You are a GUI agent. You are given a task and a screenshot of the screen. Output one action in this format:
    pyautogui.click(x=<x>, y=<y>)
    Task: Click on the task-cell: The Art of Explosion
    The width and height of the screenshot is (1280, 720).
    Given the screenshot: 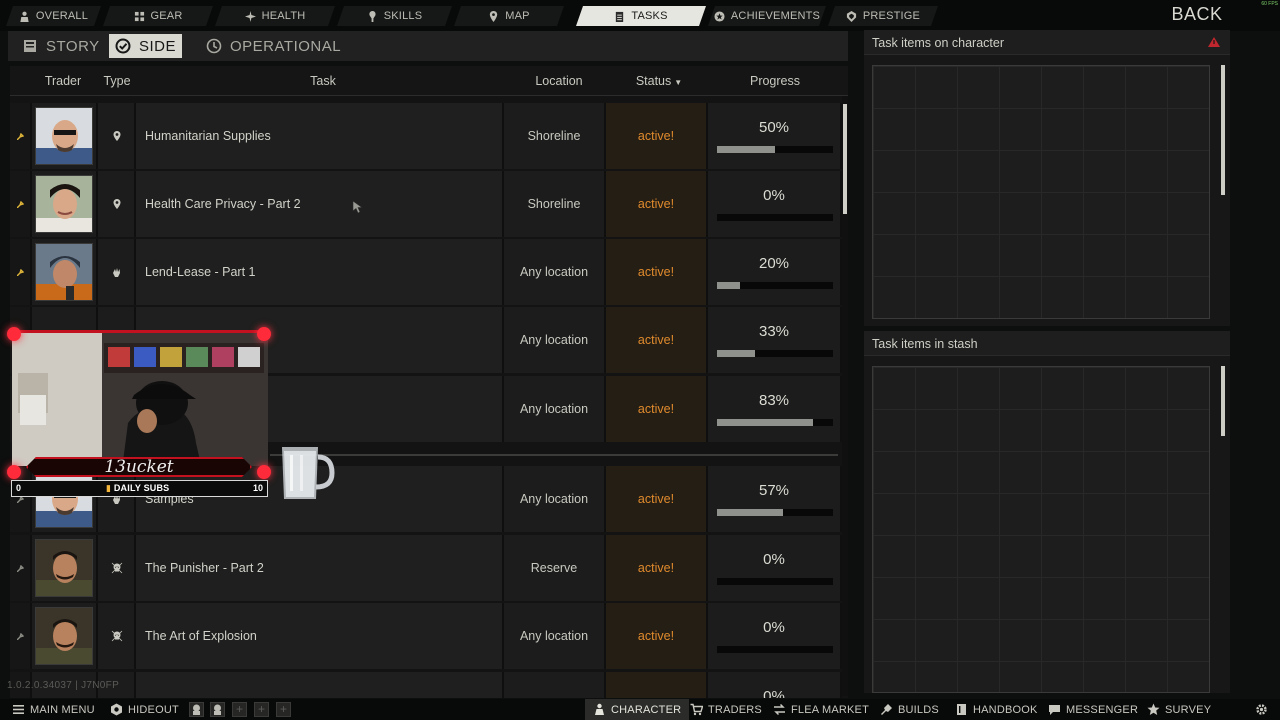 What is the action you would take?
    pyautogui.click(x=320, y=636)
    